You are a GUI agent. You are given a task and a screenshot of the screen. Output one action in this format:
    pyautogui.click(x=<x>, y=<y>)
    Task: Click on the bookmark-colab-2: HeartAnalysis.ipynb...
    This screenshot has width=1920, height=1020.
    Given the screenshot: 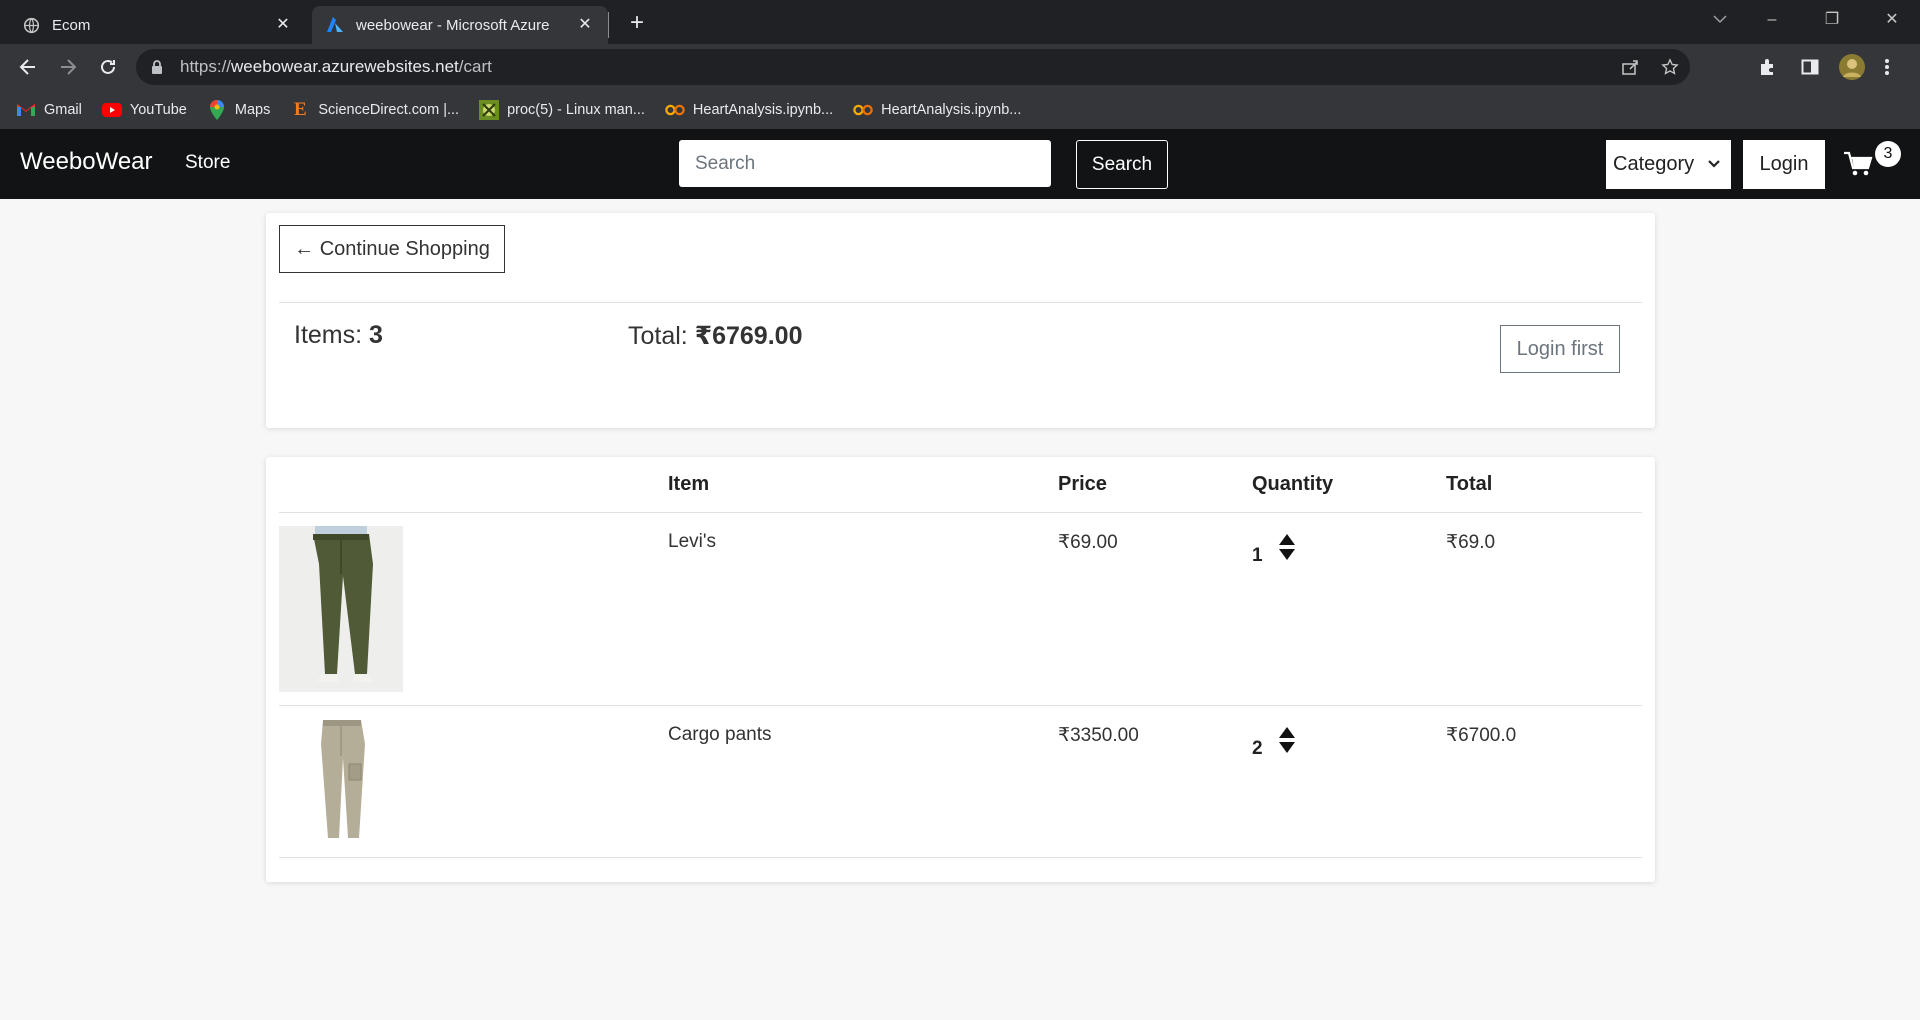 What is the action you would take?
    pyautogui.click(x=937, y=110)
    